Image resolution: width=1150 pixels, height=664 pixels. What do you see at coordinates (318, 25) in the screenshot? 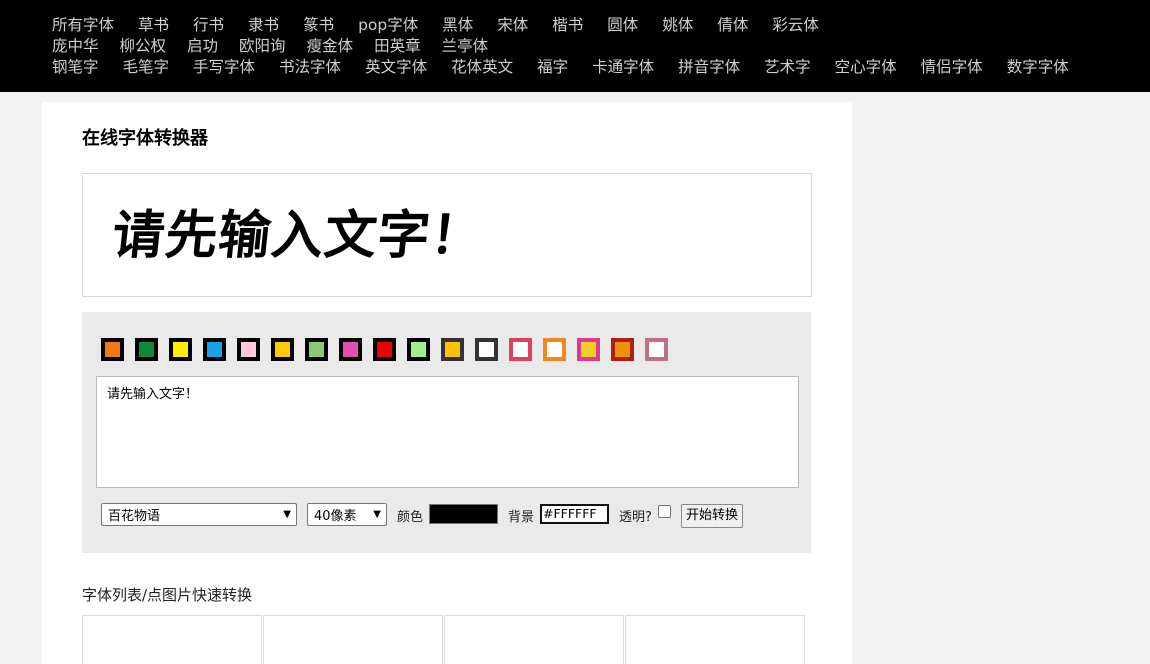
I see `nav-link: 篆书` at bounding box center [318, 25].